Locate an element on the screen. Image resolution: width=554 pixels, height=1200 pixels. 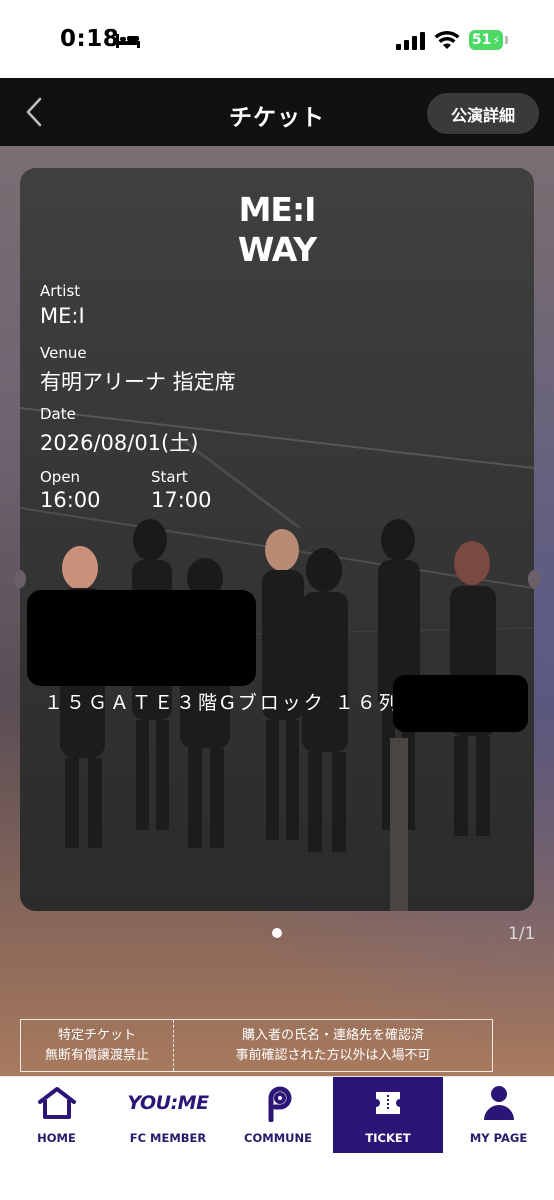
start-value: 17:00 is located at coordinates (181, 500).